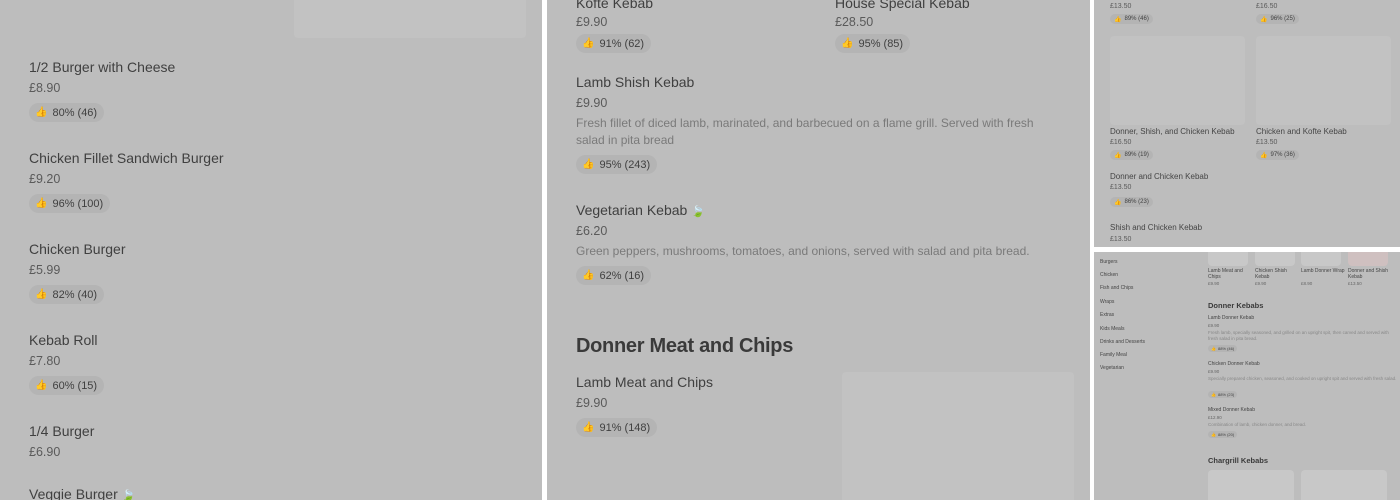 The height and width of the screenshot is (500, 1400). What do you see at coordinates (77, 249) in the screenshot?
I see `item-name: Chicken Burger` at bounding box center [77, 249].